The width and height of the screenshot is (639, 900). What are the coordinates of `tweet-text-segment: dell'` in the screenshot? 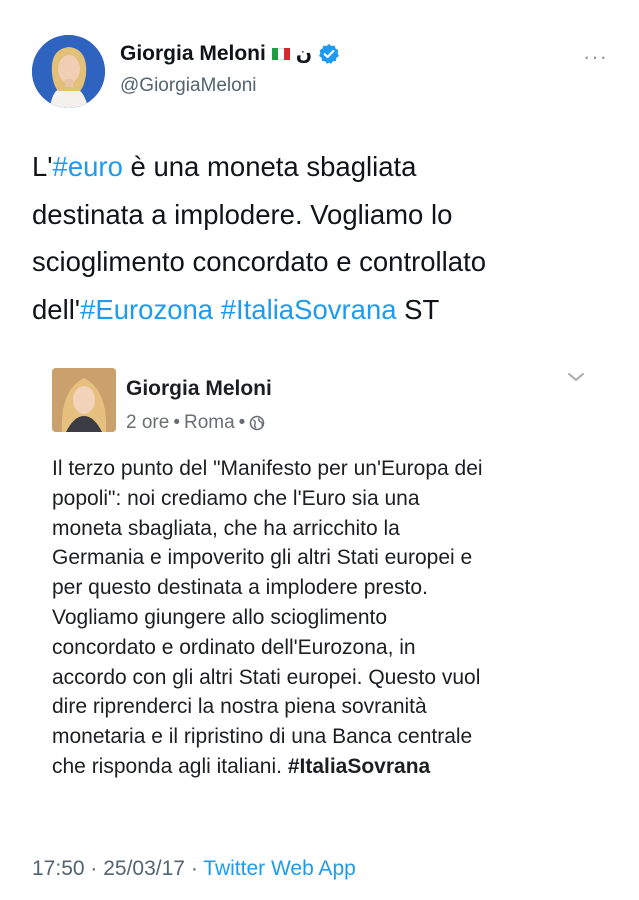 It's located at (56, 309).